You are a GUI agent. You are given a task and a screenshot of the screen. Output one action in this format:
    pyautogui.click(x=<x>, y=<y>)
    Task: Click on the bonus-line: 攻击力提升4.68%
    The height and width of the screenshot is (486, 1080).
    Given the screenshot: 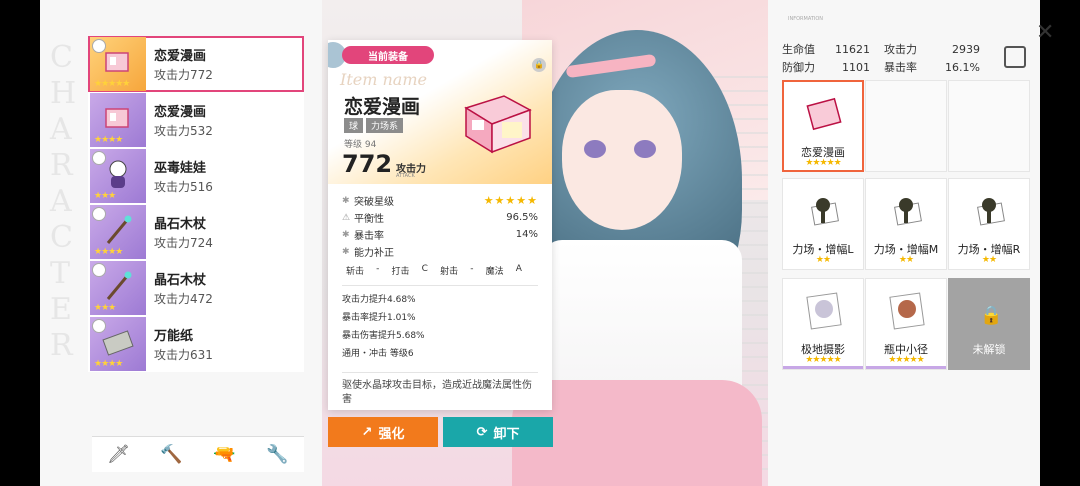 What is the action you would take?
    pyautogui.click(x=379, y=300)
    